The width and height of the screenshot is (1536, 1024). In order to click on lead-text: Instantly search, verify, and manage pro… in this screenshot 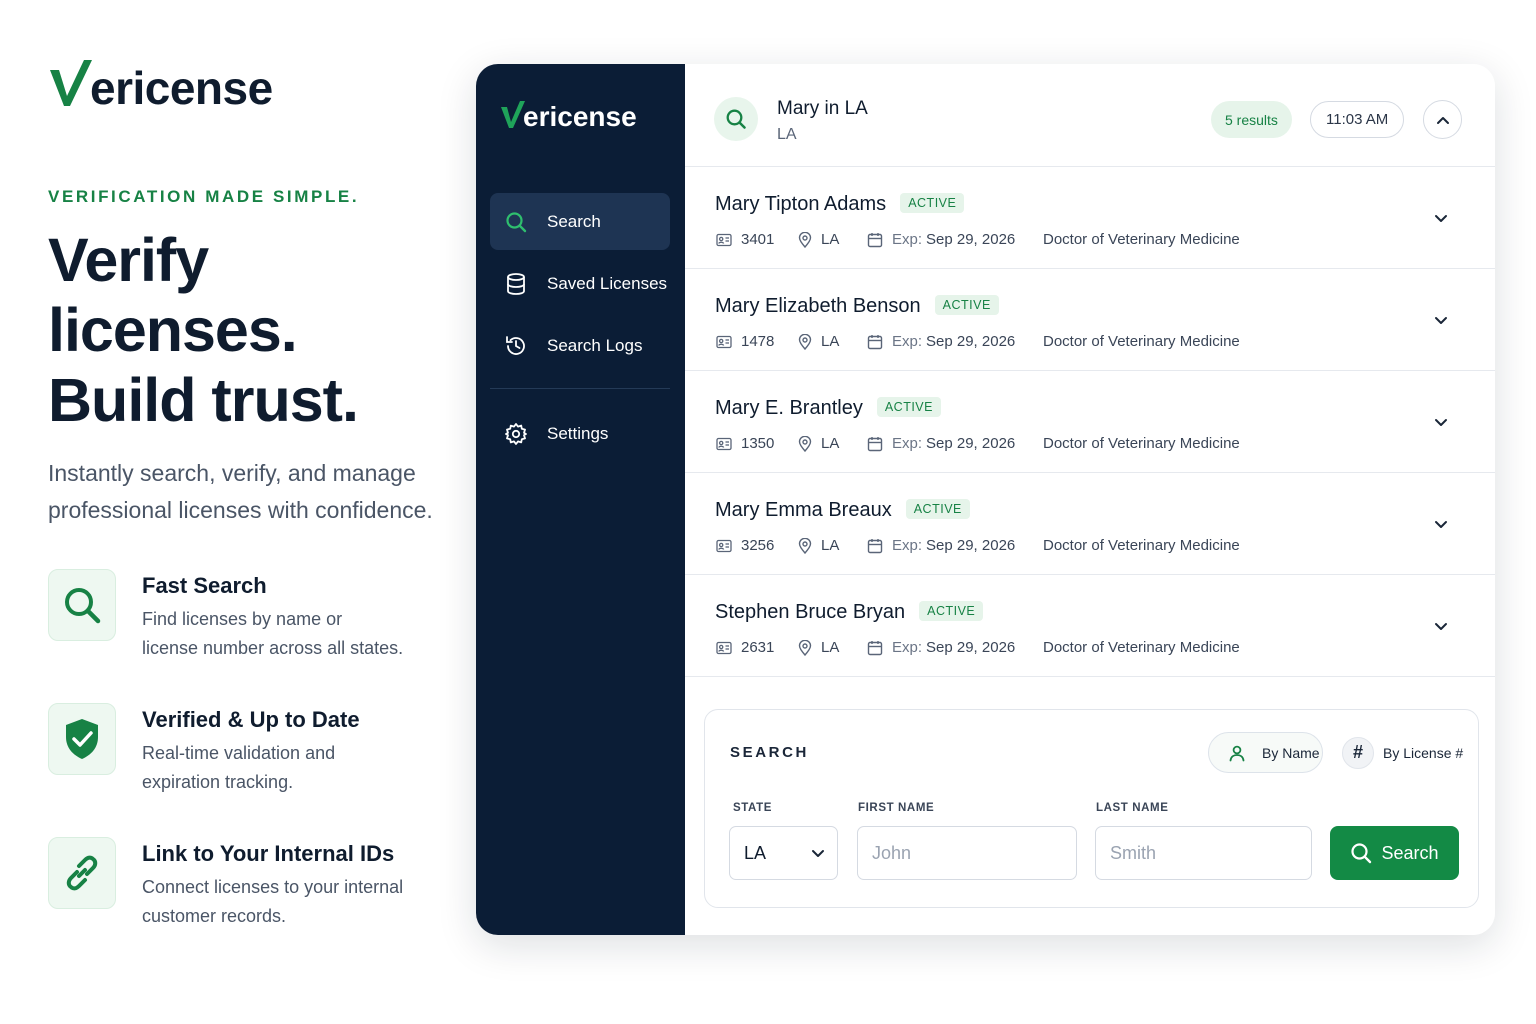, I will do `click(253, 492)`.